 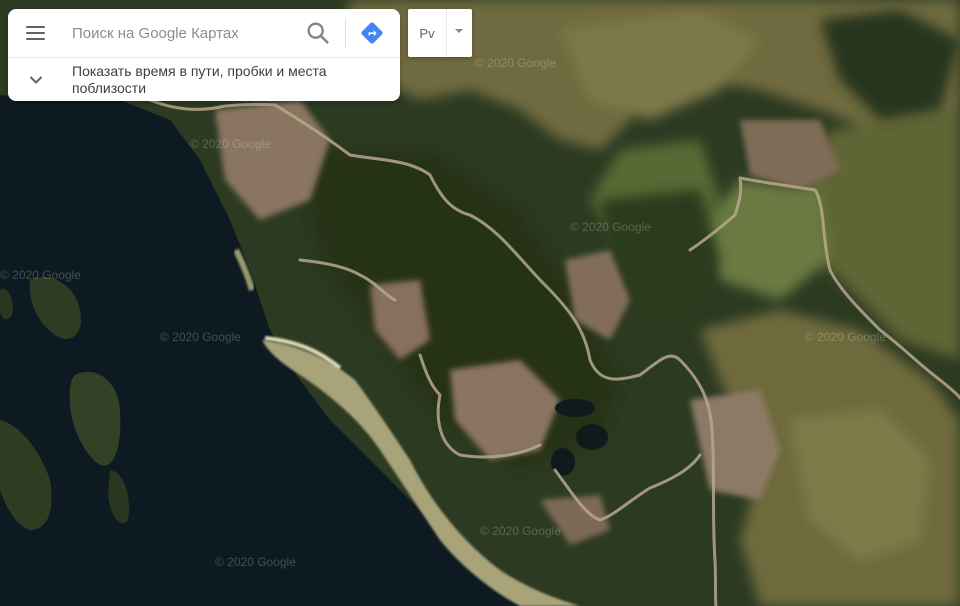 I want to click on layer-button: Рv, so click(x=427, y=33).